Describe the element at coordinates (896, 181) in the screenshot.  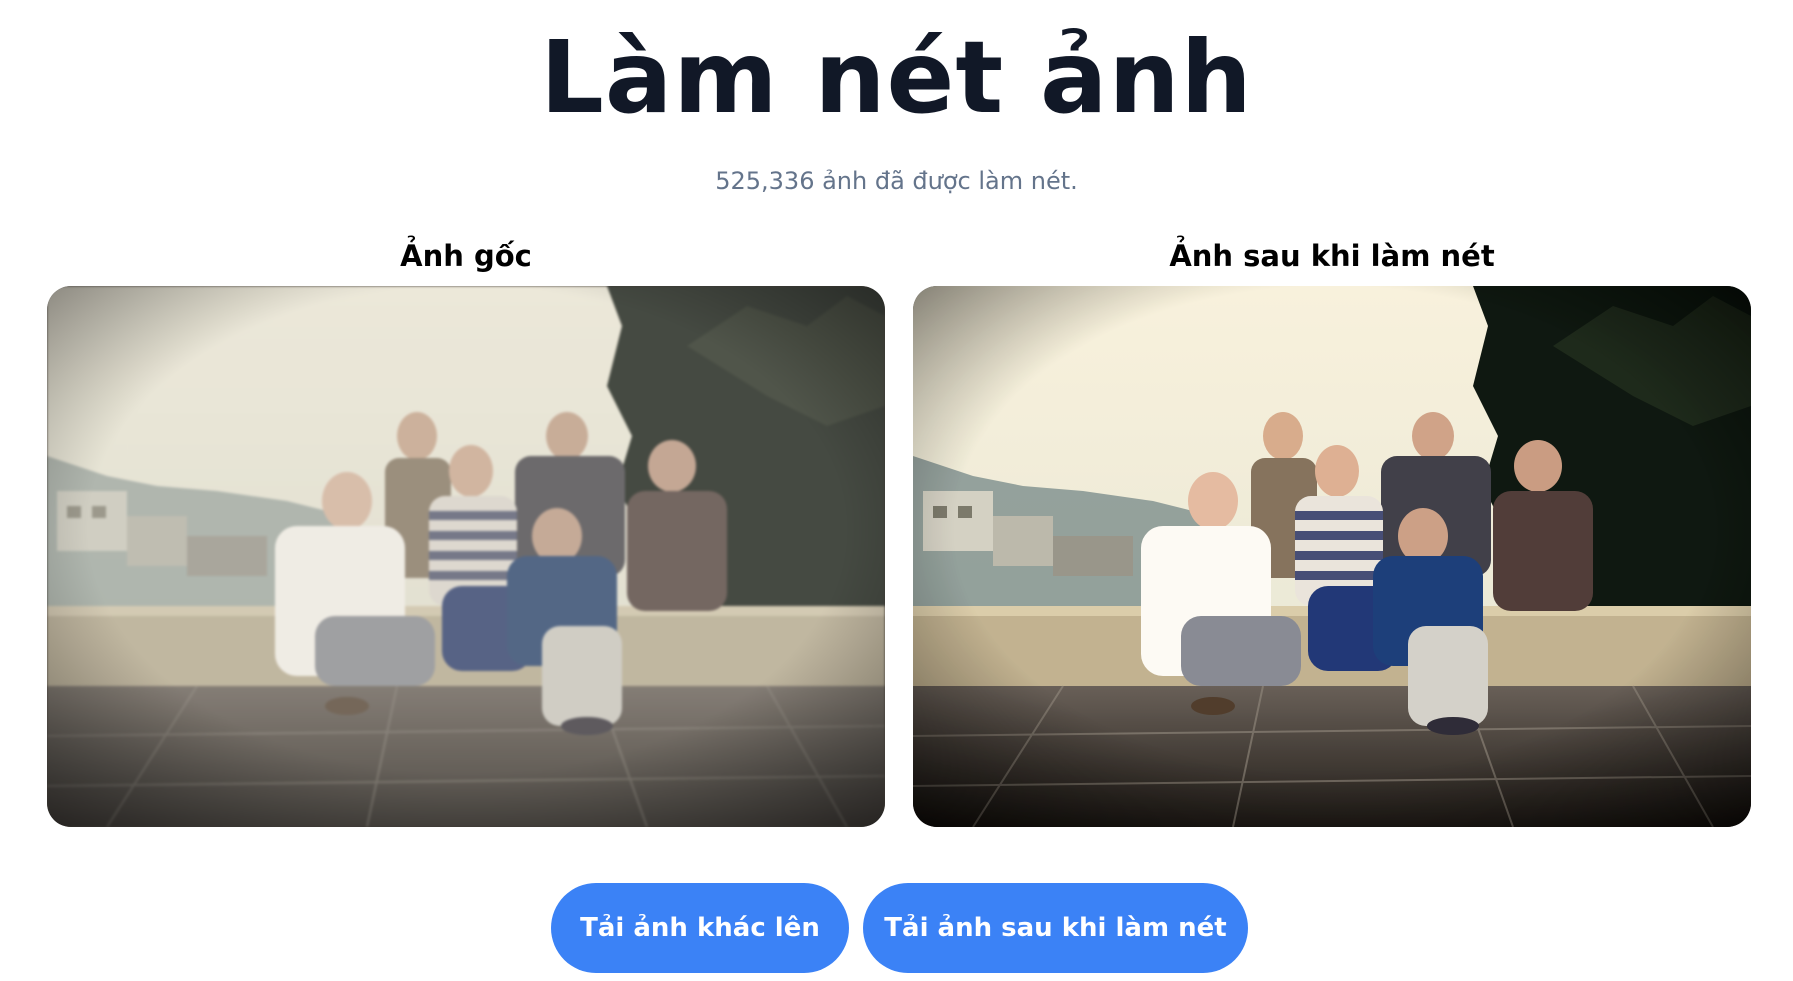
I see `enhanced-count-text: 525,336 ảnh đã được làm nét.` at that location.